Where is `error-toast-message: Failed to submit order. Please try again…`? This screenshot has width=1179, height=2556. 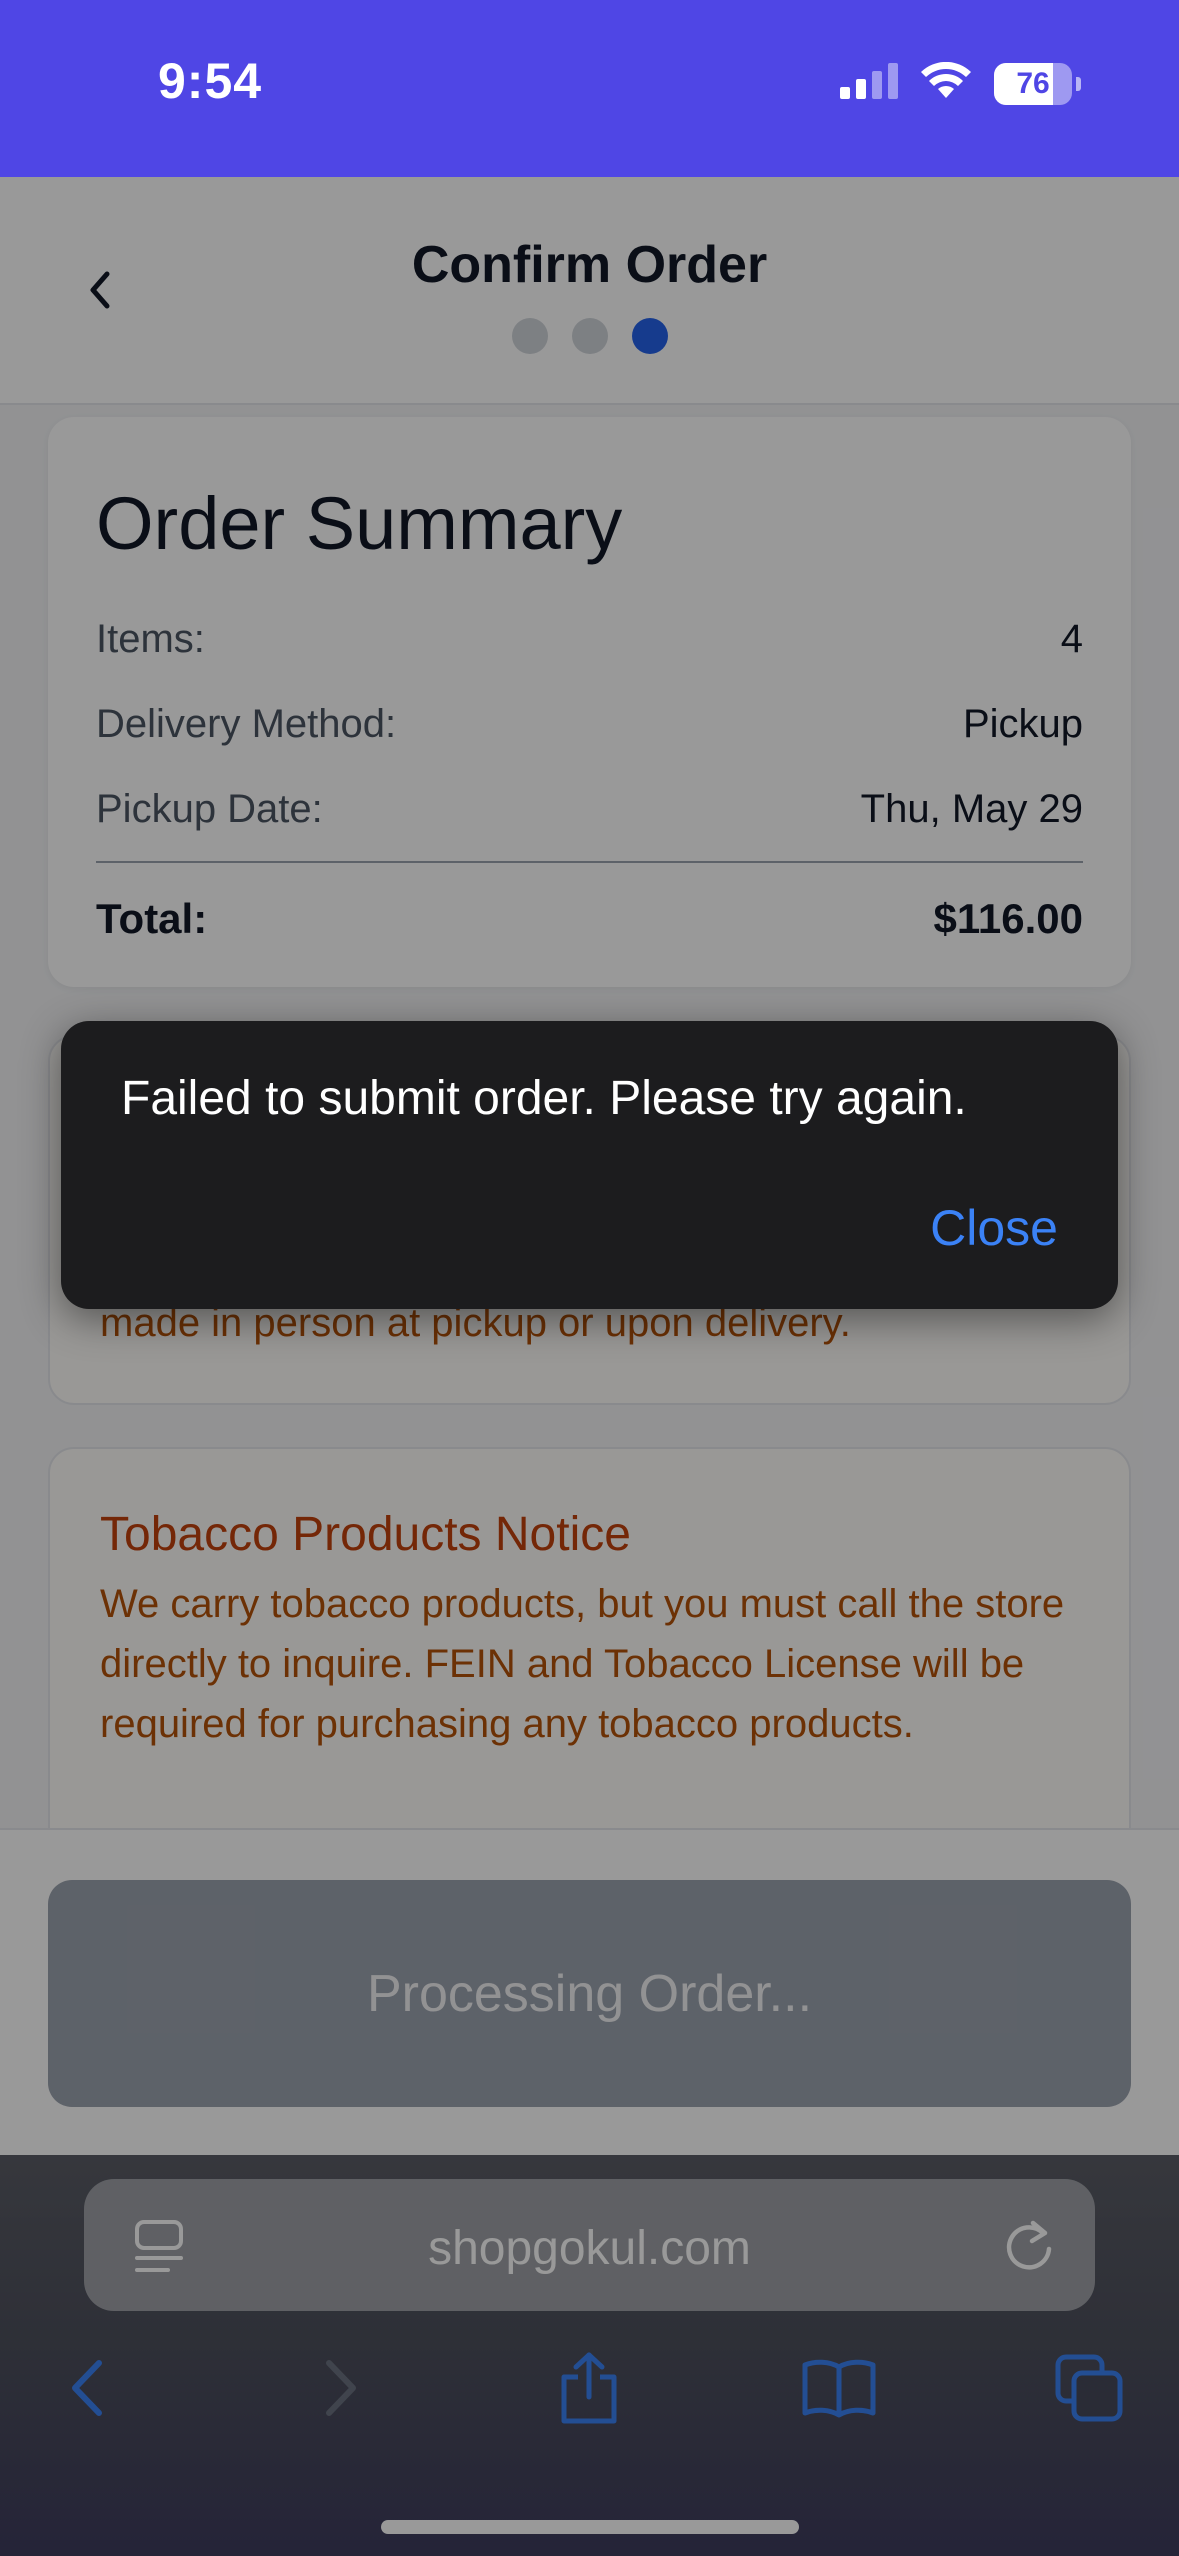 error-toast-message: Failed to submit order. Please try again… is located at coordinates (544, 1098).